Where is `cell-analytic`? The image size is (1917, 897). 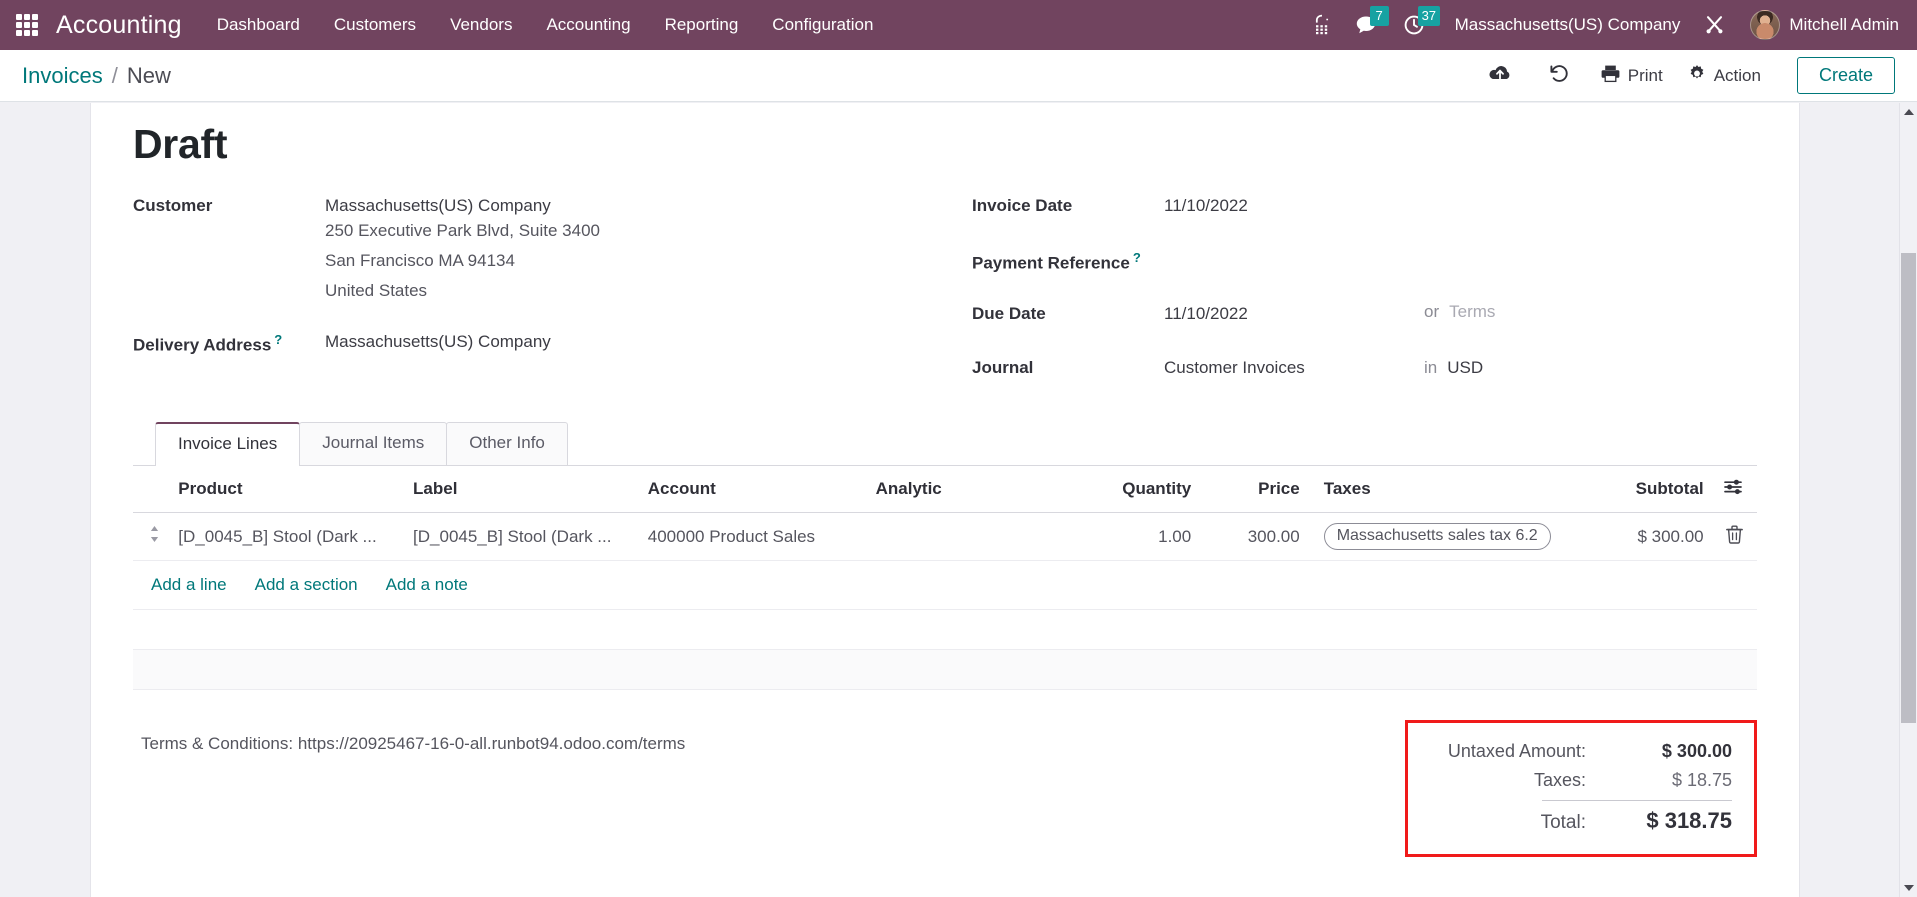 cell-analytic is located at coordinates (972, 536).